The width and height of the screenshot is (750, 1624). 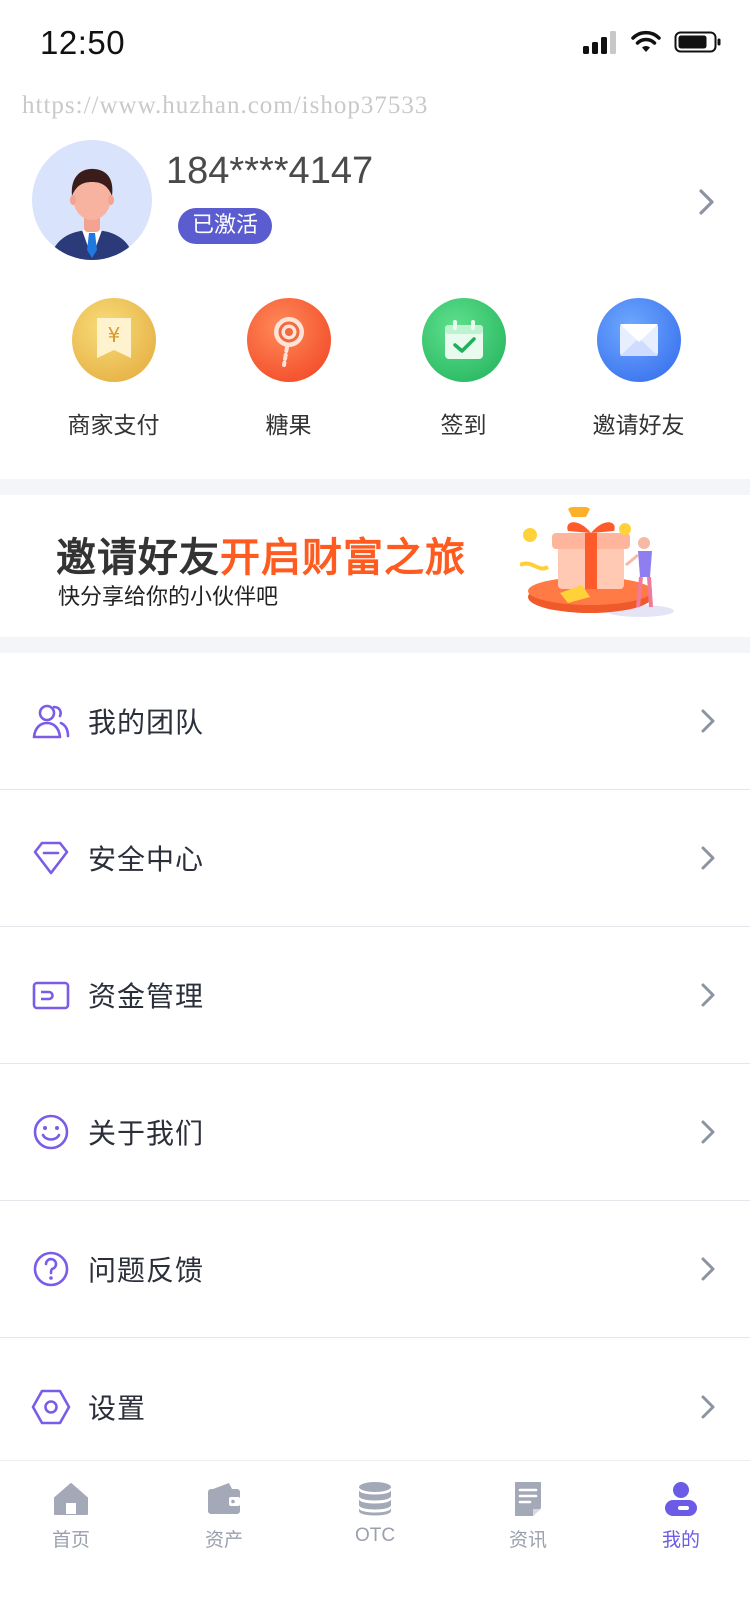 I want to click on checkin-calendar-icon, so click(x=463, y=340).